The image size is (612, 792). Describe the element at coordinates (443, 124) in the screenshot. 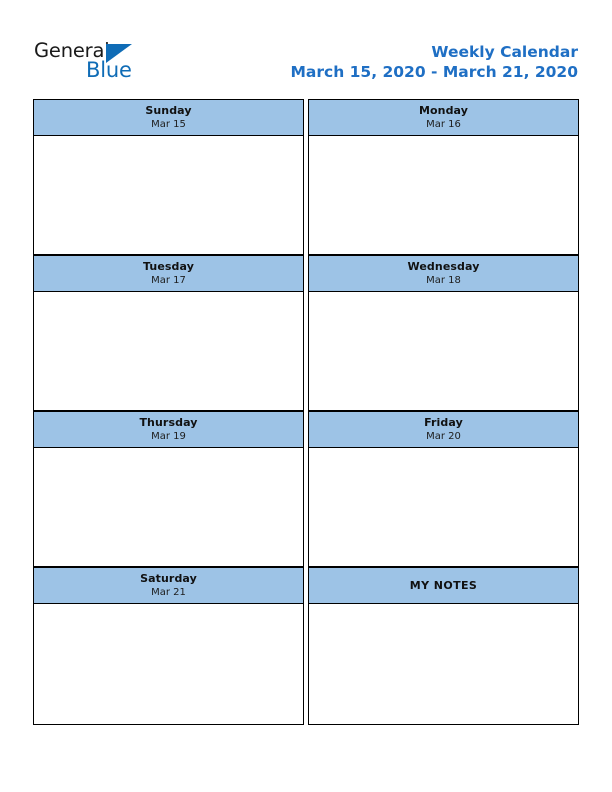

I see `day-date-label: Mar 16` at that location.